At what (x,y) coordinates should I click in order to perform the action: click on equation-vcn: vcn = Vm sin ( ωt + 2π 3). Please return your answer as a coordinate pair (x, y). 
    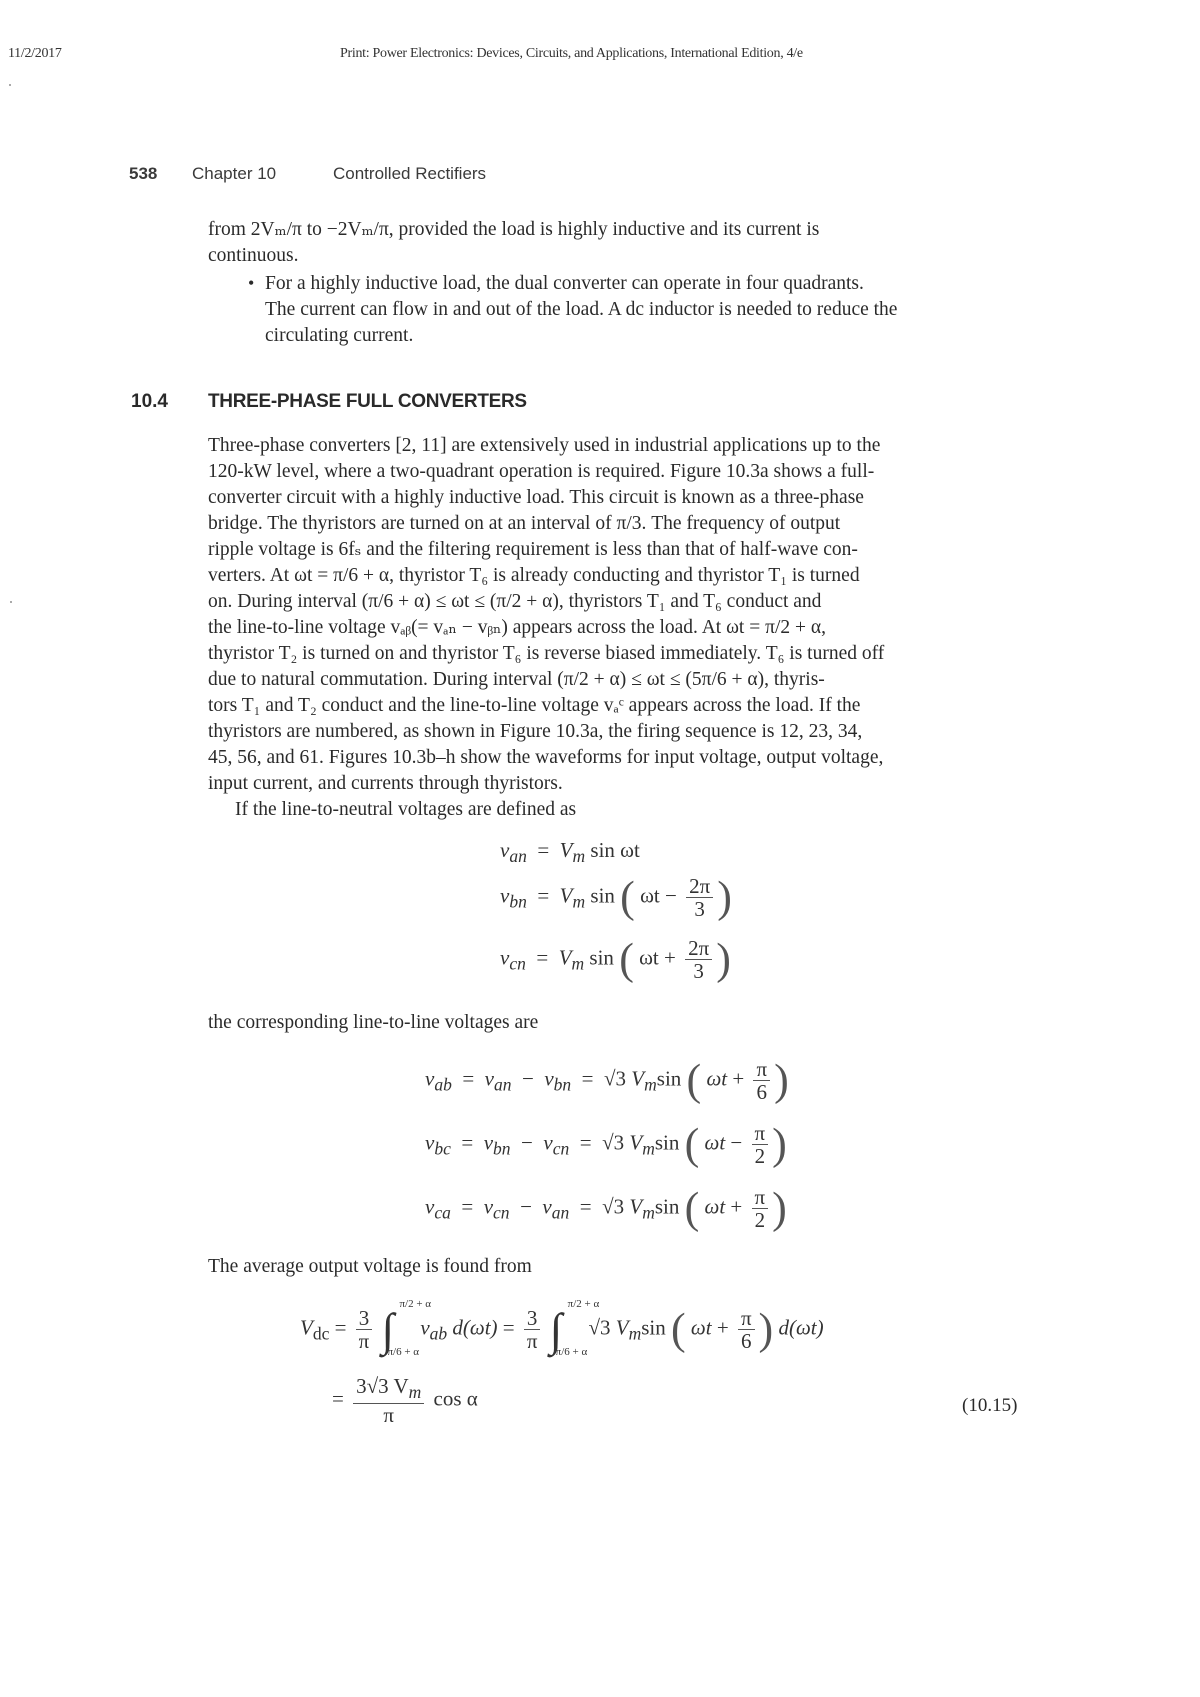
    Looking at the image, I should click on (615, 959).